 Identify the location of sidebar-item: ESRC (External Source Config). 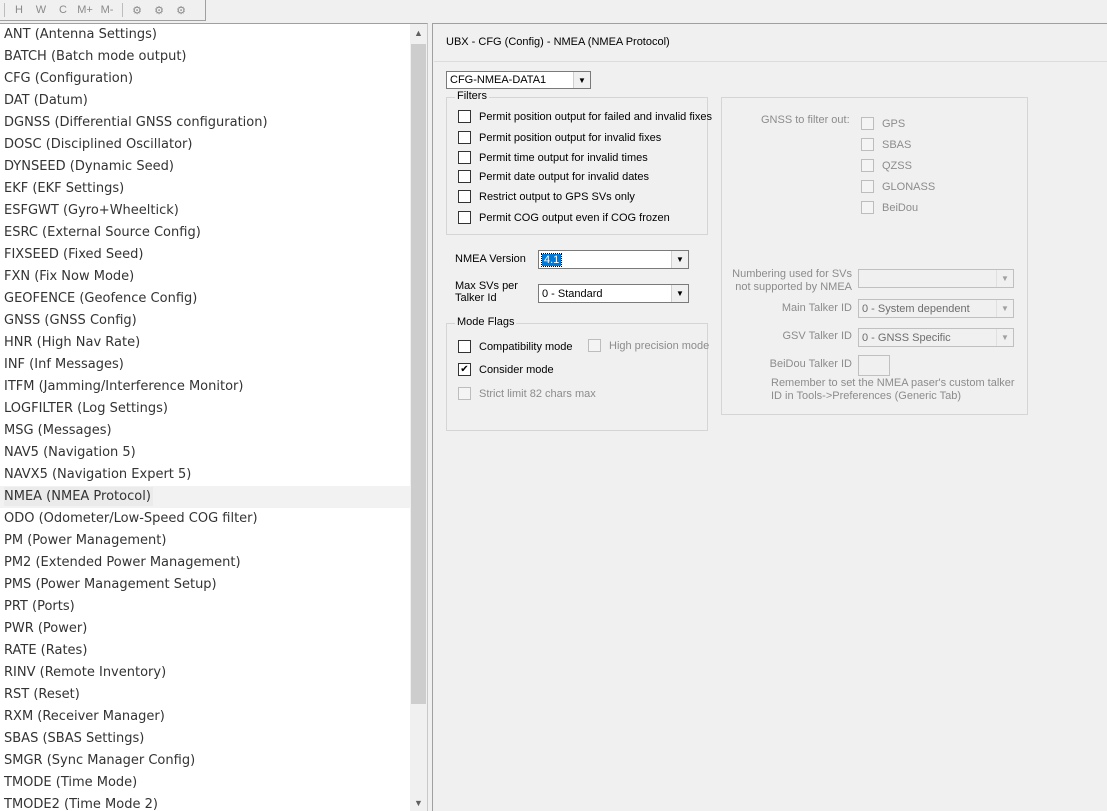
(205, 233).